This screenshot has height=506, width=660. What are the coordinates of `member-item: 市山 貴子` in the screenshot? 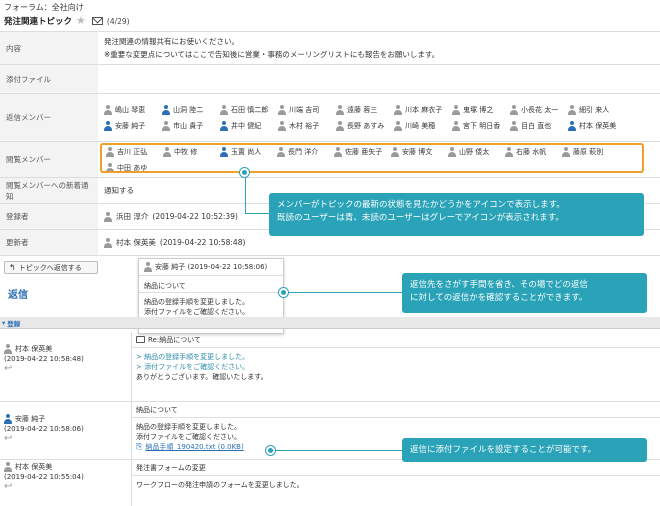 It's located at (190, 125).